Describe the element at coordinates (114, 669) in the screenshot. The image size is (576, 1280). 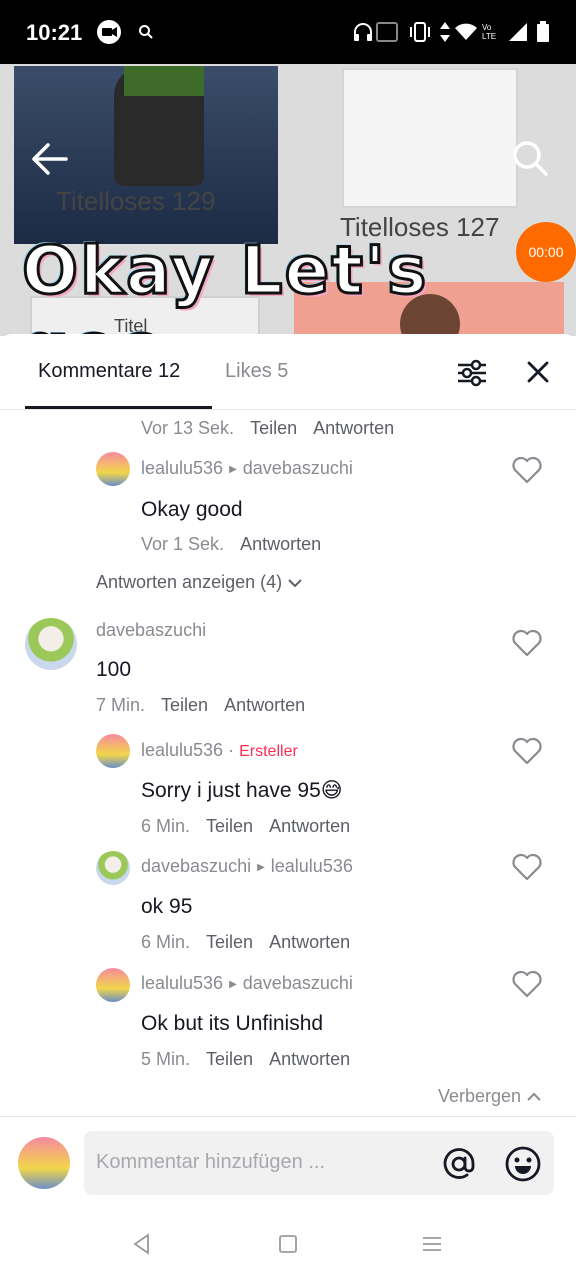
I see `comment-text: 100` at that location.